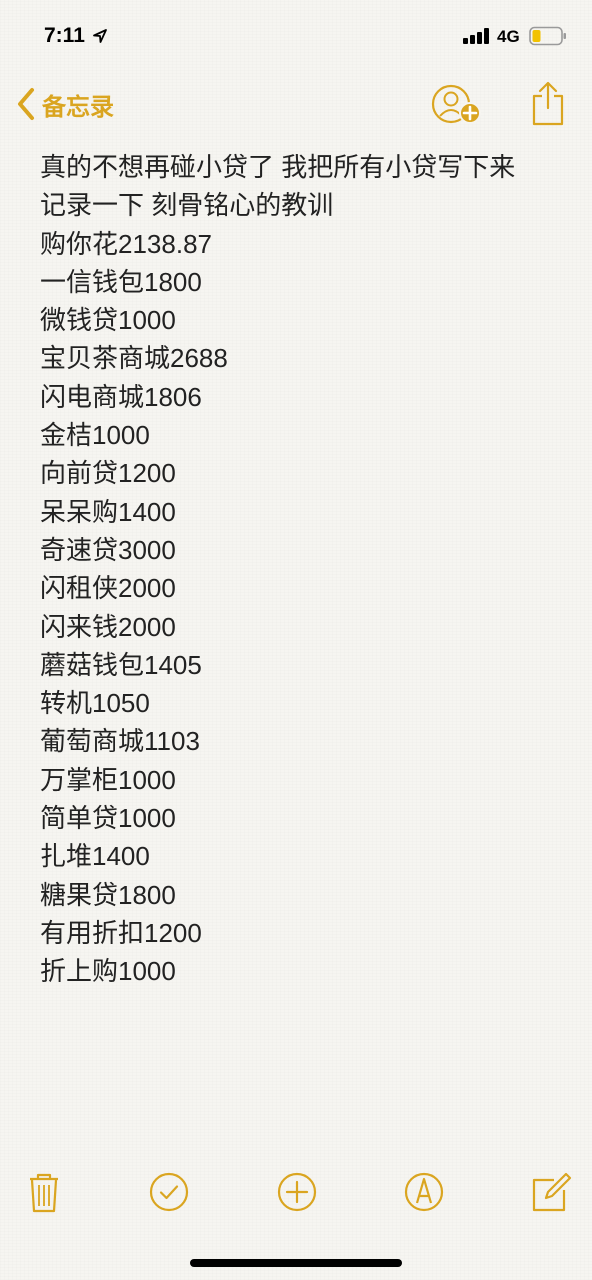 The image size is (592, 1280). What do you see at coordinates (458, 105) in the screenshot?
I see `add-person-icon` at bounding box center [458, 105].